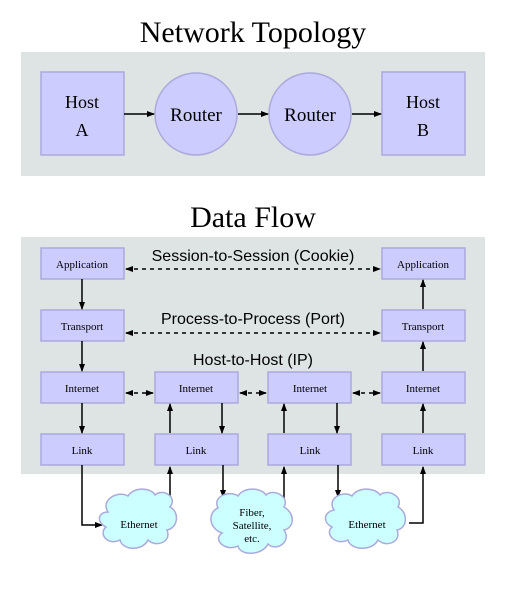  What do you see at coordinates (365, 518) in the screenshot?
I see `ethernet-cloud-2: Ethernet` at bounding box center [365, 518].